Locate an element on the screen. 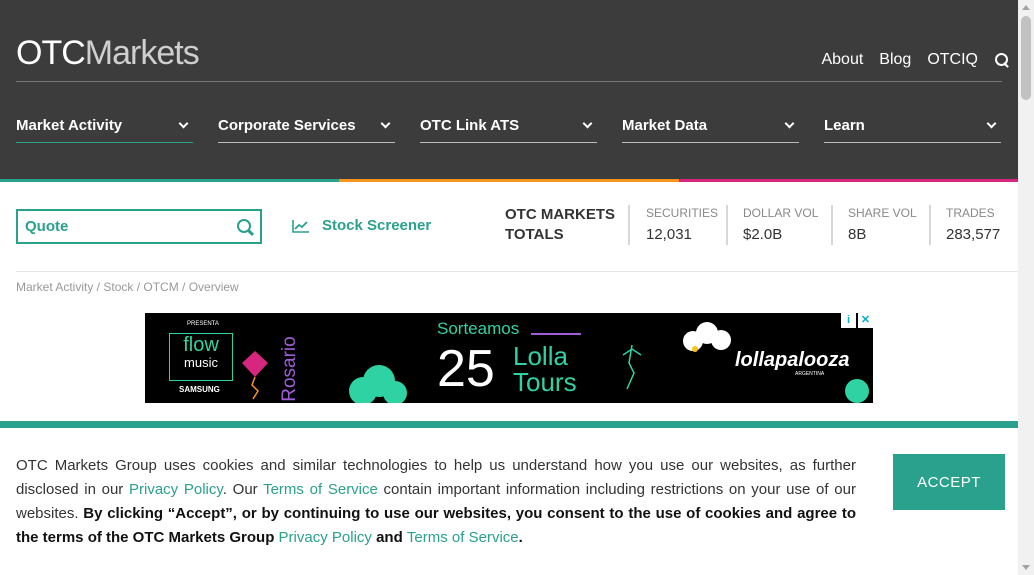 The height and width of the screenshot is (575, 1034). nav-otc-link-ats: OTC Link ATS is located at coordinates (508, 126).